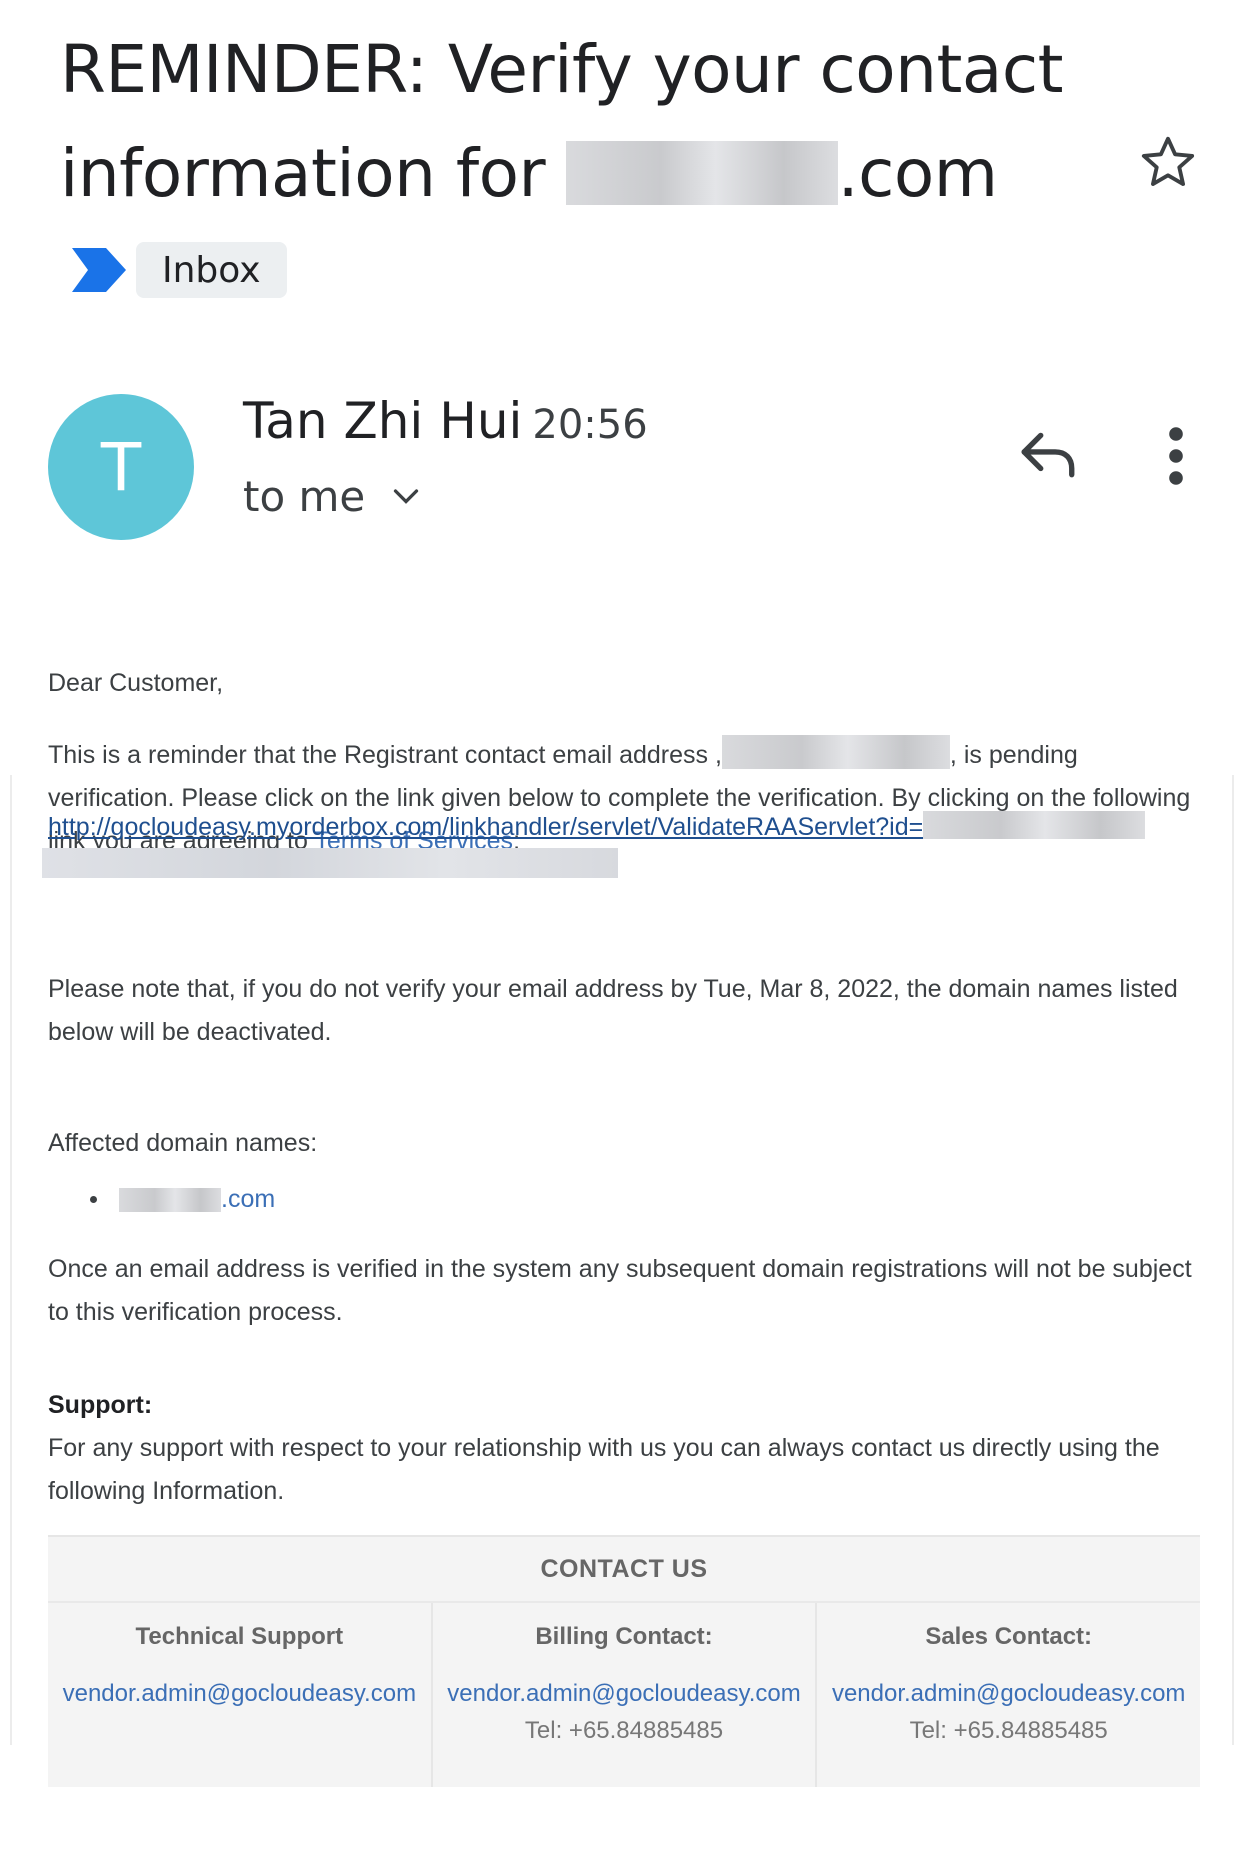  What do you see at coordinates (11, 1260) in the screenshot?
I see `card-border-left` at bounding box center [11, 1260].